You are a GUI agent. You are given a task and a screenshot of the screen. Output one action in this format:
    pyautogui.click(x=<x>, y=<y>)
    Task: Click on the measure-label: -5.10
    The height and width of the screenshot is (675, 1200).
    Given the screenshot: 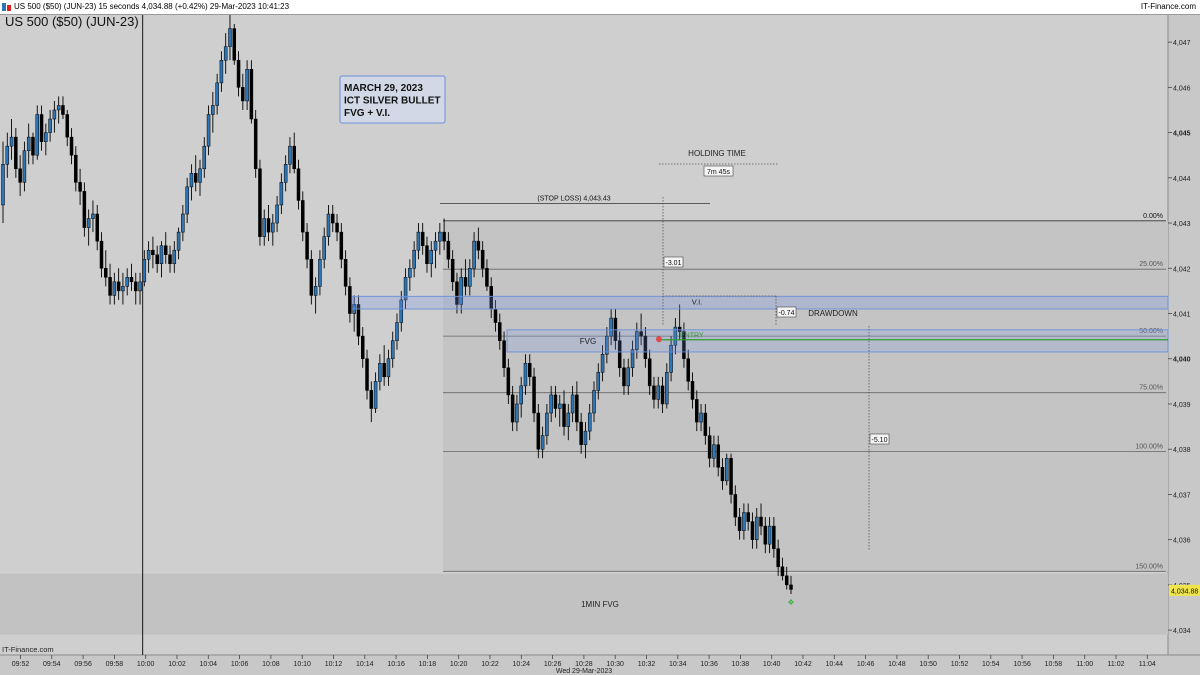 What is the action you would take?
    pyautogui.click(x=880, y=440)
    